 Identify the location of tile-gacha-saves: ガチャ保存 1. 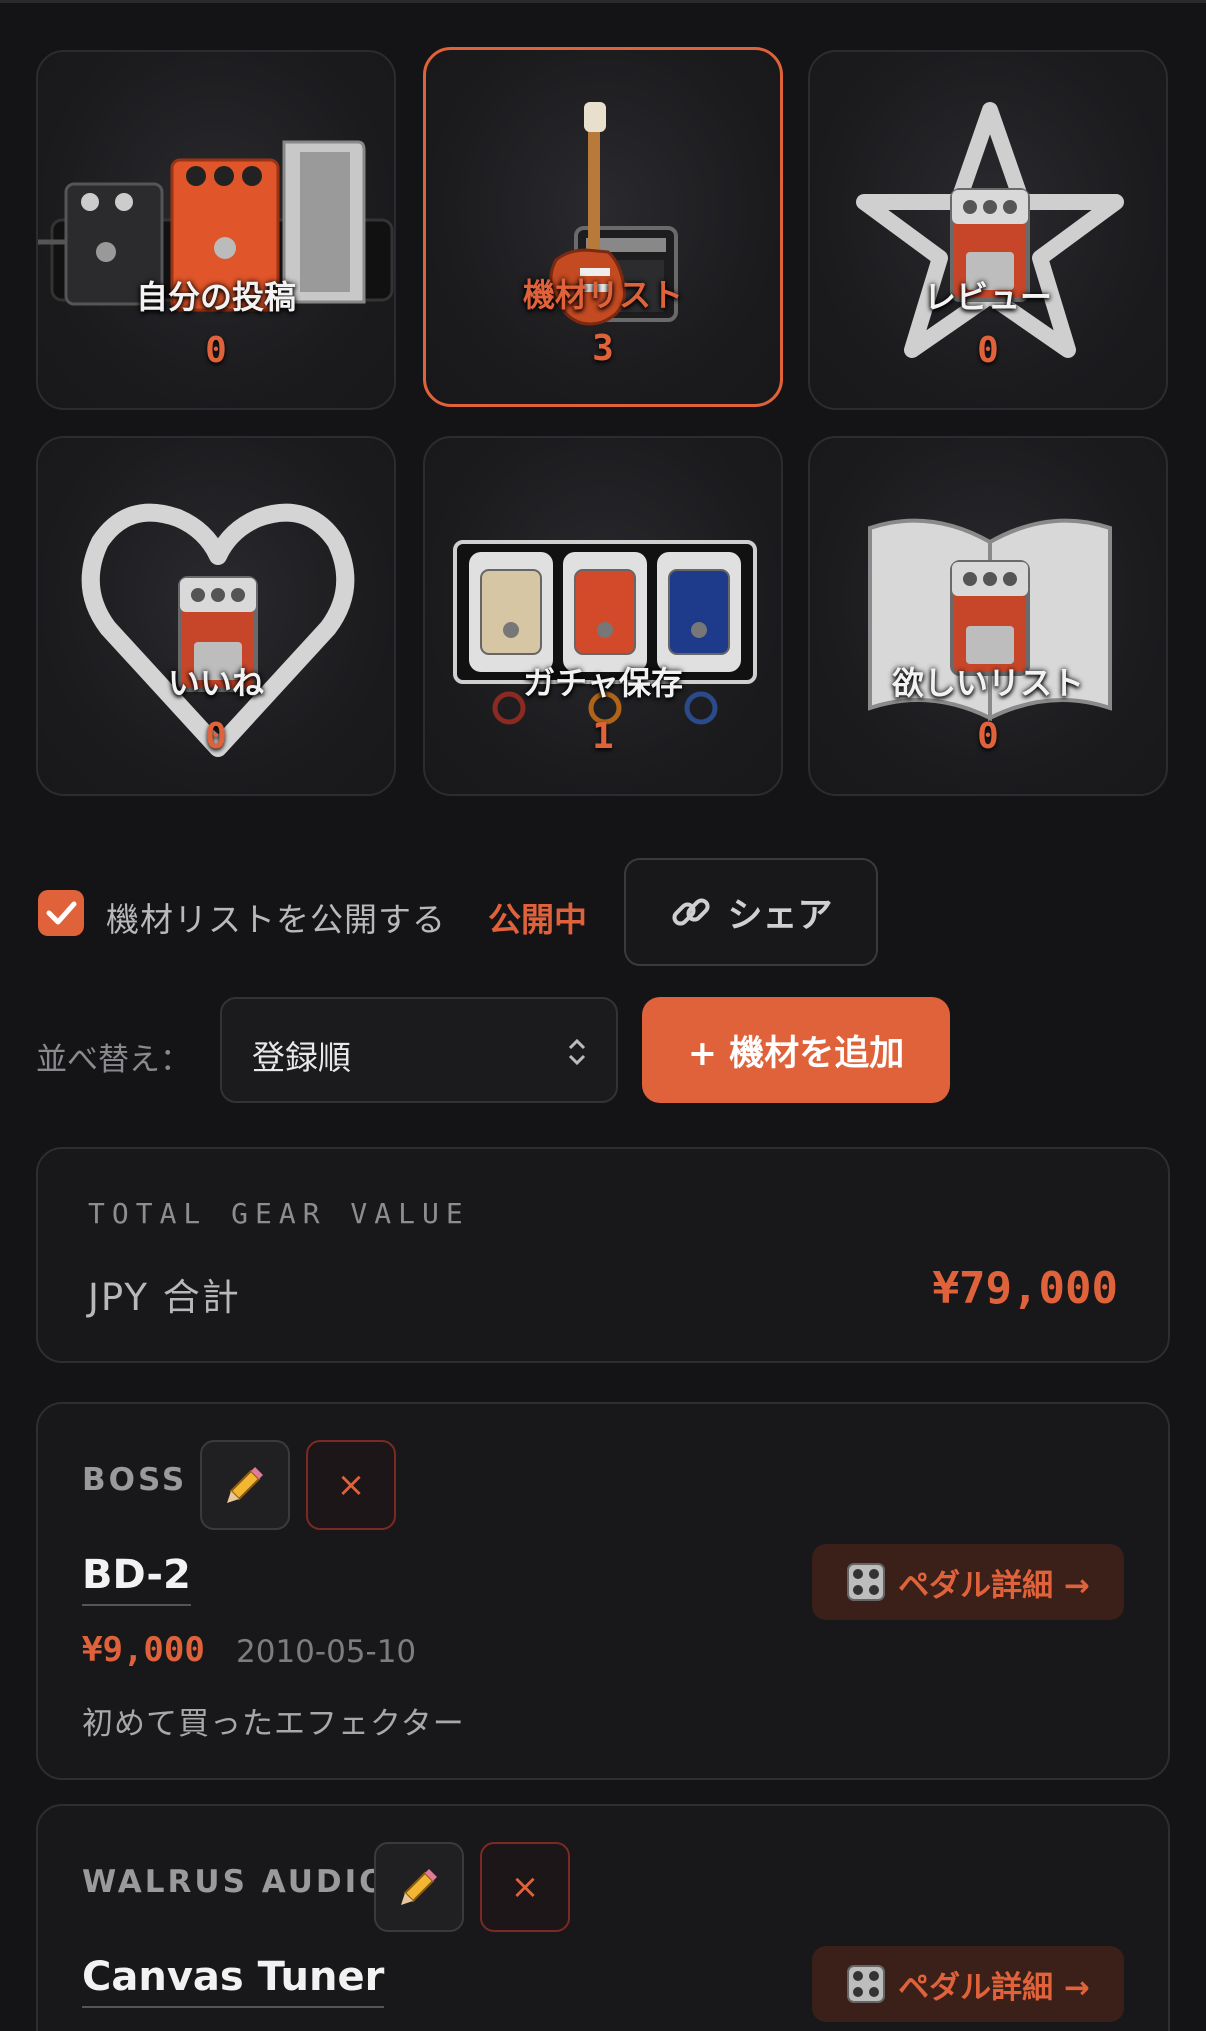
(603, 616).